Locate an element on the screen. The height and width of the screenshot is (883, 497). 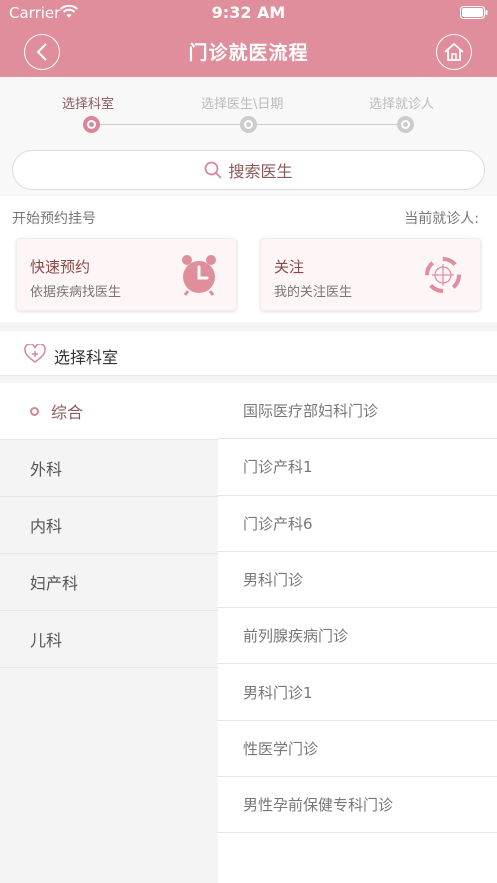
follow-card: 关注 我的关注医生 is located at coordinates (370, 274).